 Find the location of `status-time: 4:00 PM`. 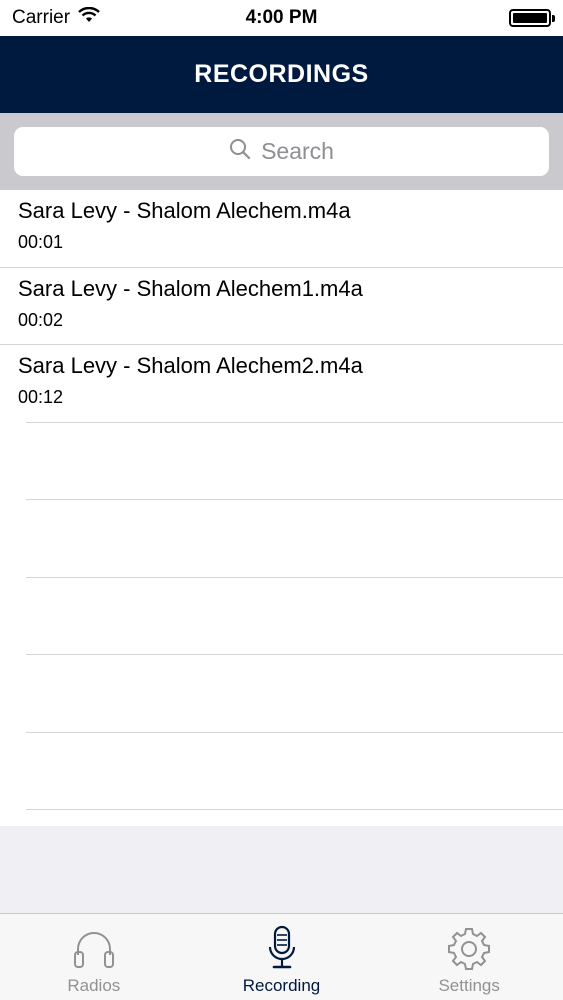

status-time: 4:00 PM is located at coordinates (281, 17).